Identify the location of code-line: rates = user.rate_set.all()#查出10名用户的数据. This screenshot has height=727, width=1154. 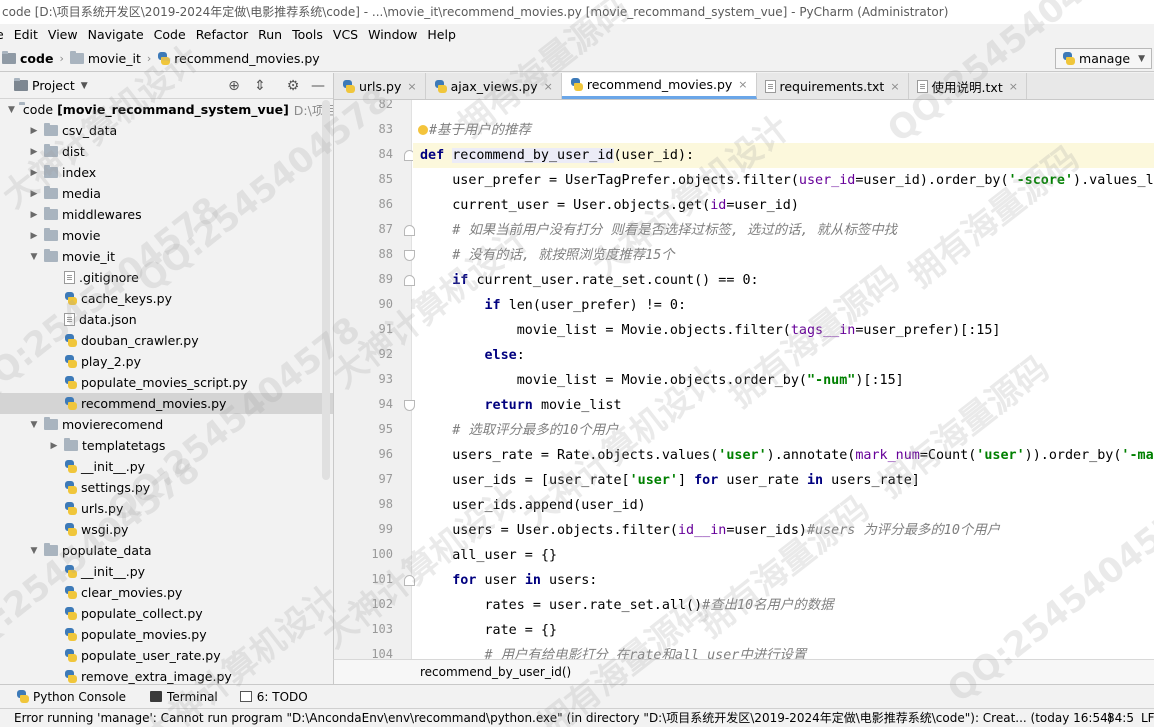
(626, 605).